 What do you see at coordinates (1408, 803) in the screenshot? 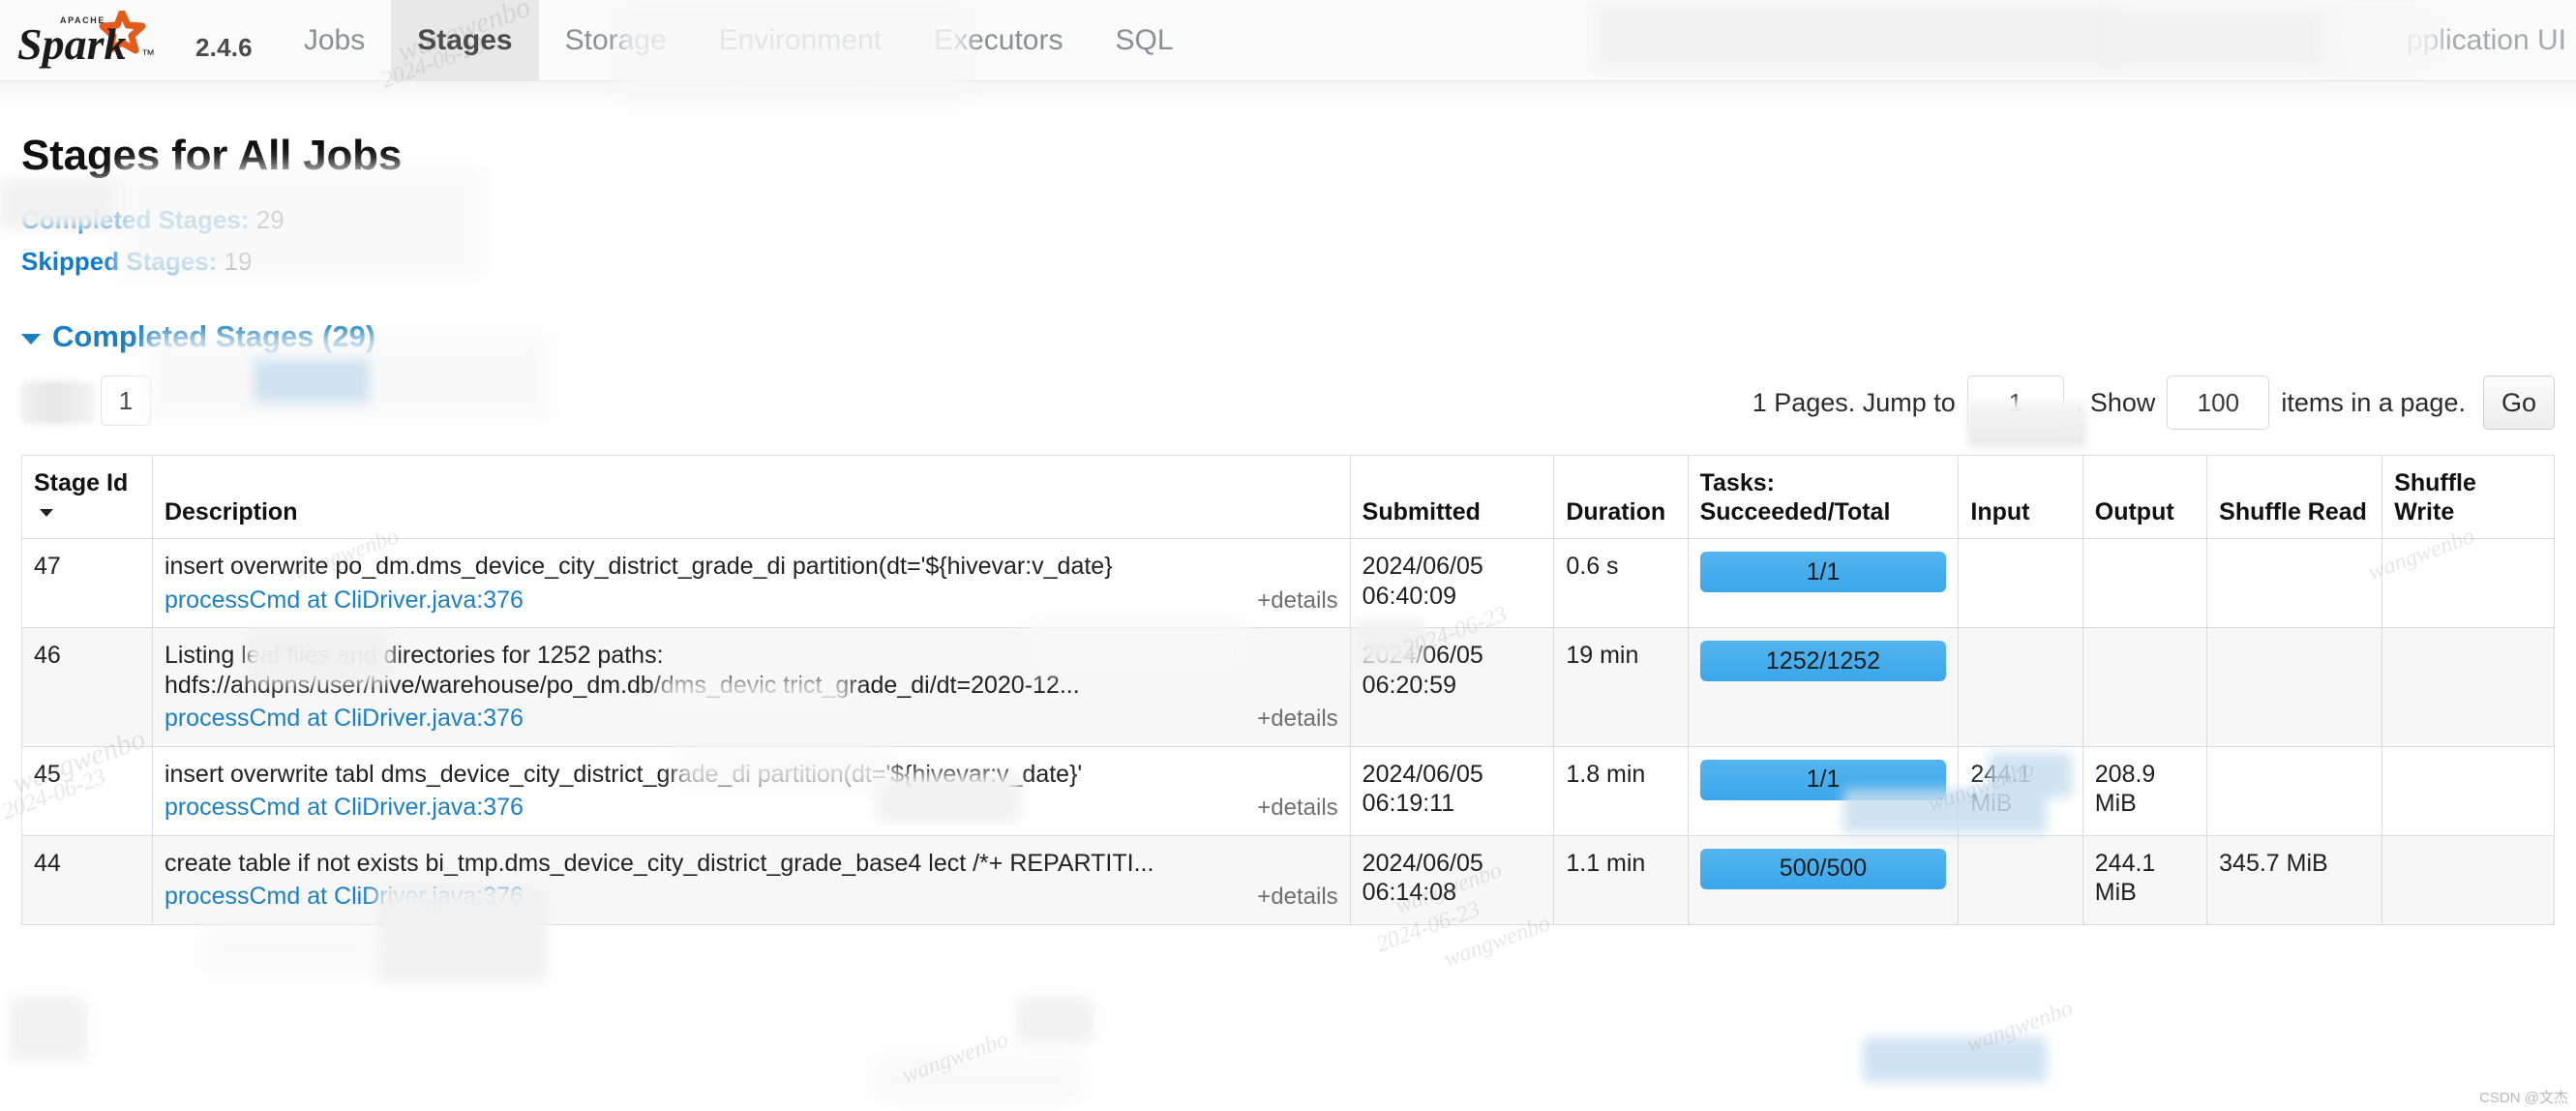
I see `submitted-time: 06:19:11` at bounding box center [1408, 803].